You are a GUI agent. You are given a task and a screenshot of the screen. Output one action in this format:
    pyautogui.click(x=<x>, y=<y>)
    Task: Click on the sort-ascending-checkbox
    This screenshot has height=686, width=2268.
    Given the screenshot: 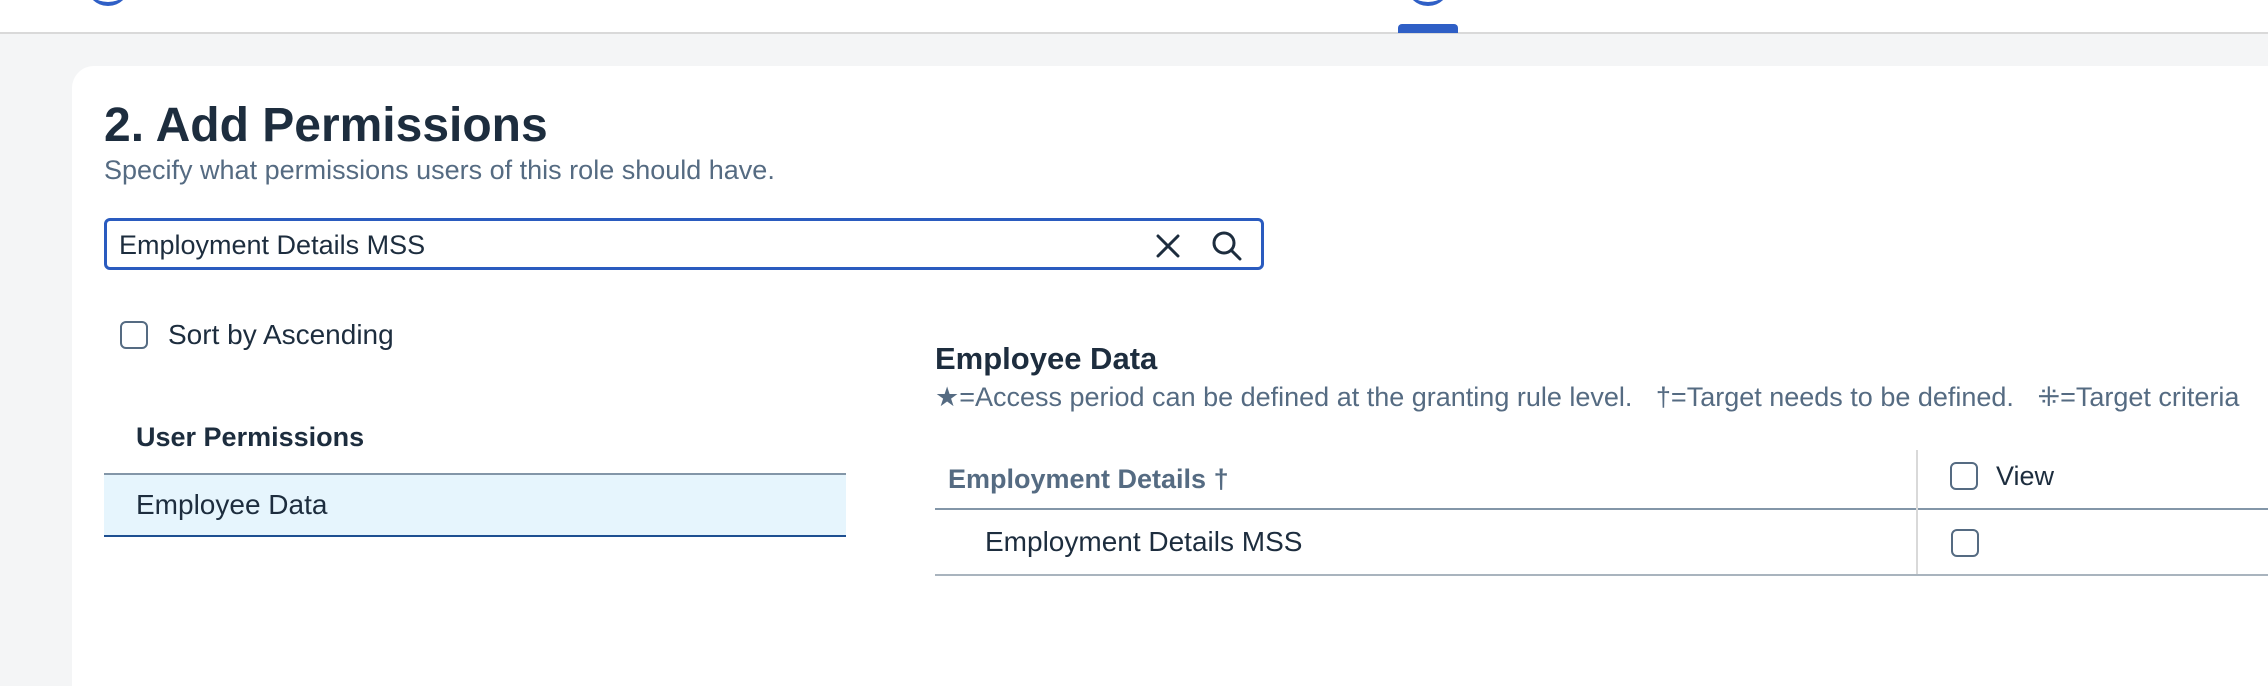 What is the action you would take?
    pyautogui.click(x=134, y=335)
    